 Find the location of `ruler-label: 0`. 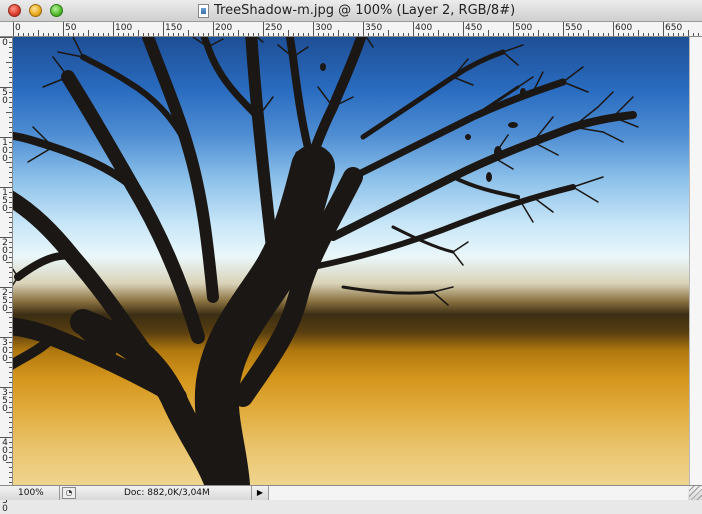

ruler-label: 0 is located at coordinates (5, 43).